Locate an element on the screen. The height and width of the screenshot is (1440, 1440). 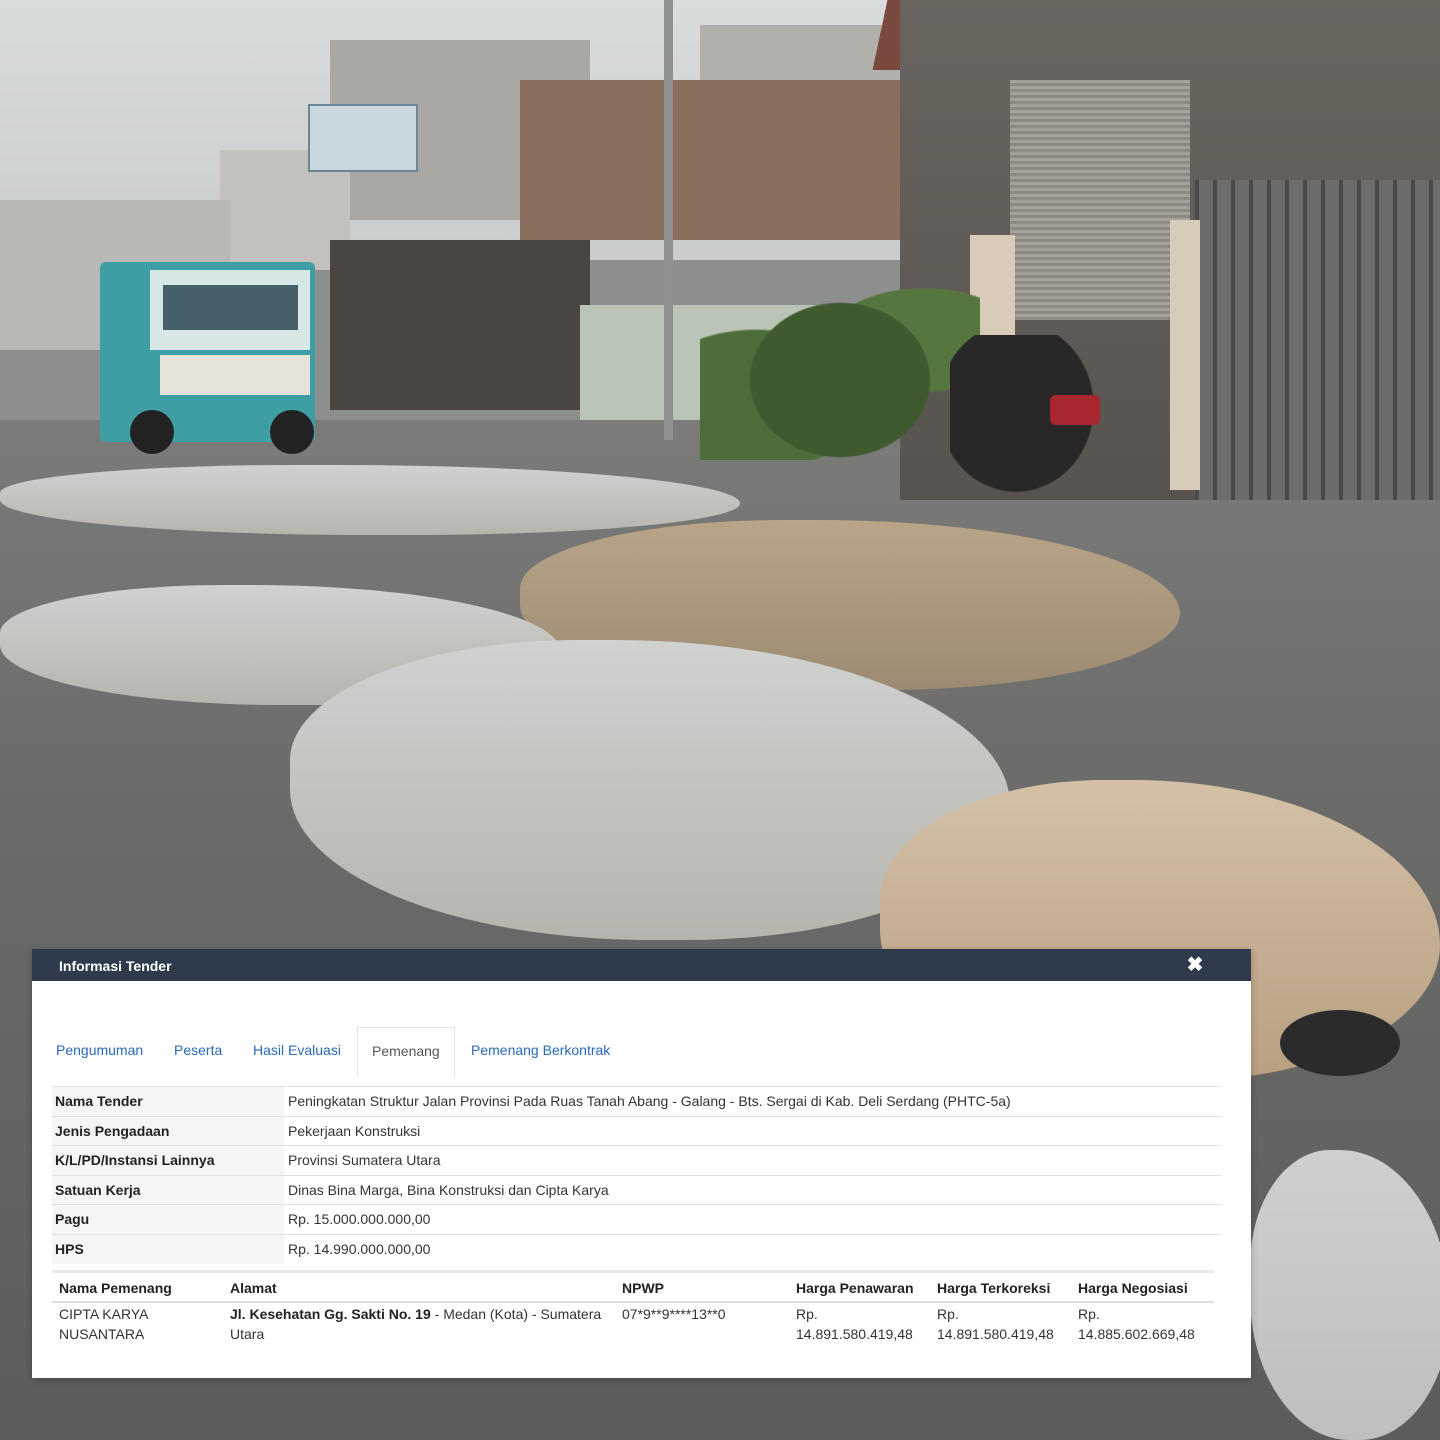
column-header: NPWP is located at coordinates (643, 1288).